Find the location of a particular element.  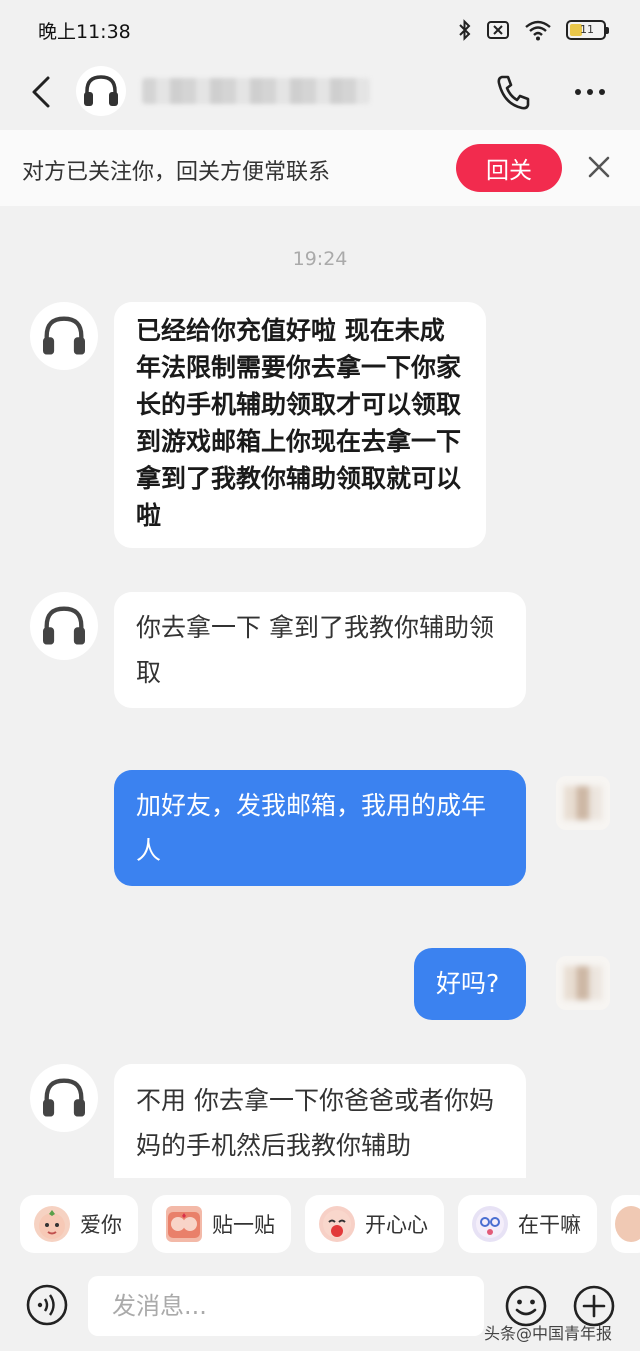

status-bar: 晚上11:38 11 is located at coordinates (320, 30).